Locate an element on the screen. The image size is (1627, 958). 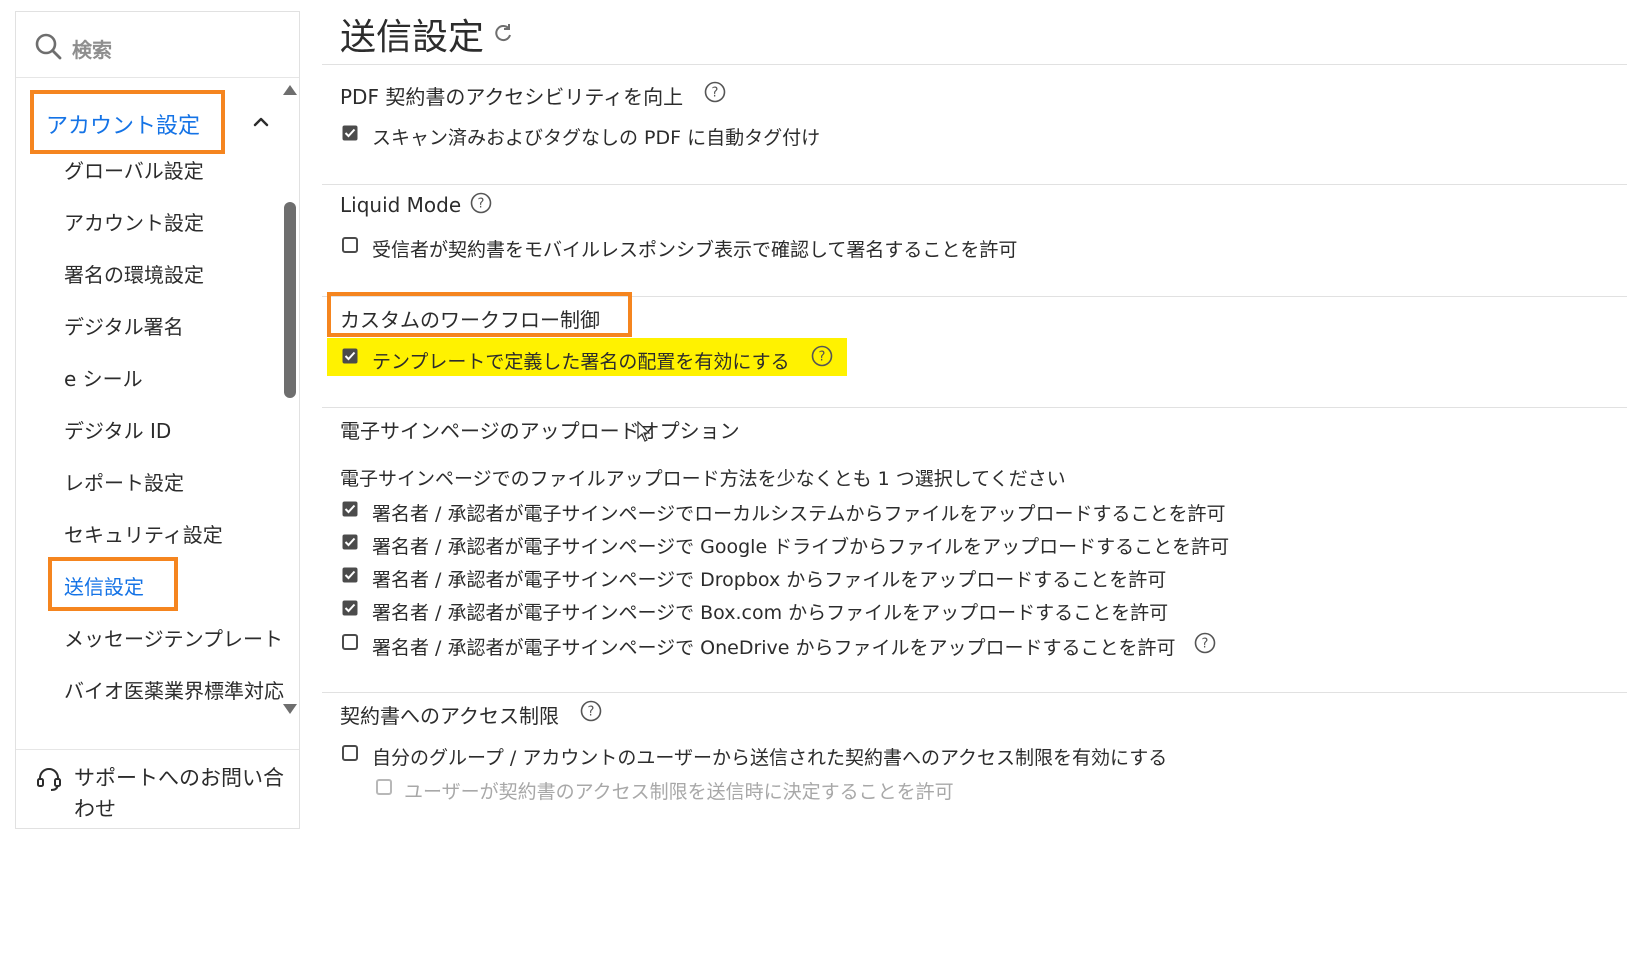
nav-item-biopharma: バイオ医薬業界標準対応 is located at coordinates (174, 689).